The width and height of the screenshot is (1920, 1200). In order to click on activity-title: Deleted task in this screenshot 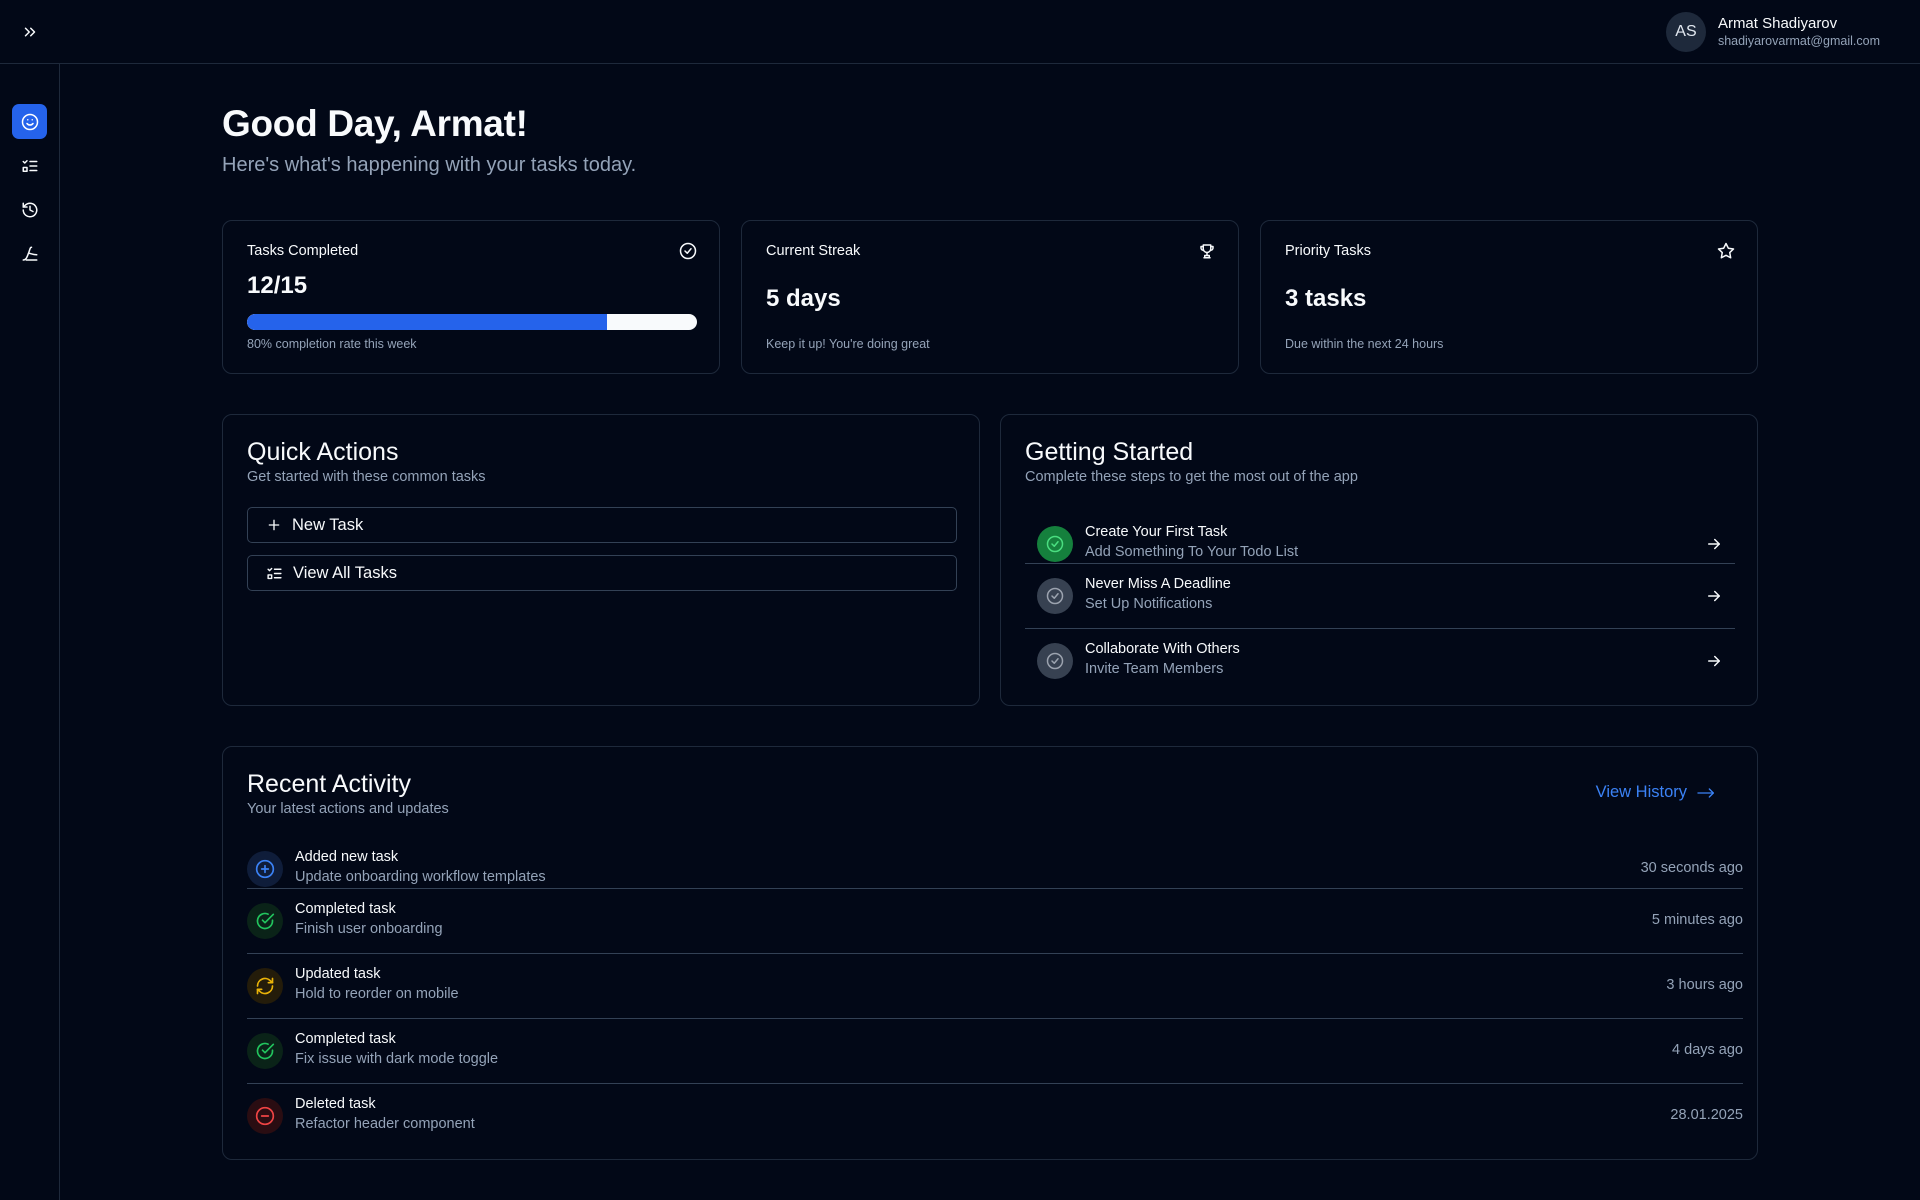, I will do `click(335, 1104)`.